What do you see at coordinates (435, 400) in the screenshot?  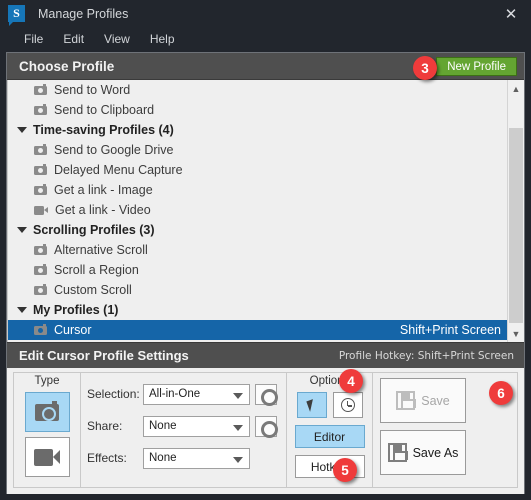 I see `save-button-label: Save` at bounding box center [435, 400].